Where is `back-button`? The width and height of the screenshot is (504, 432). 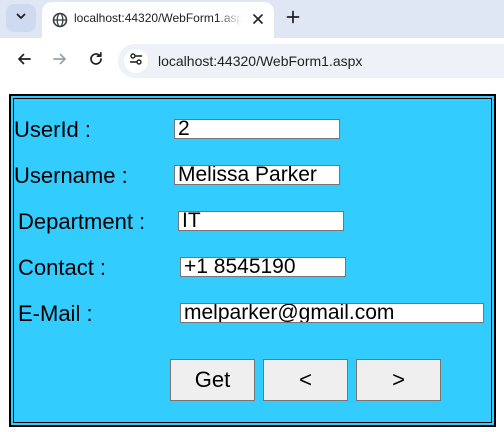 back-button is located at coordinates (24, 61).